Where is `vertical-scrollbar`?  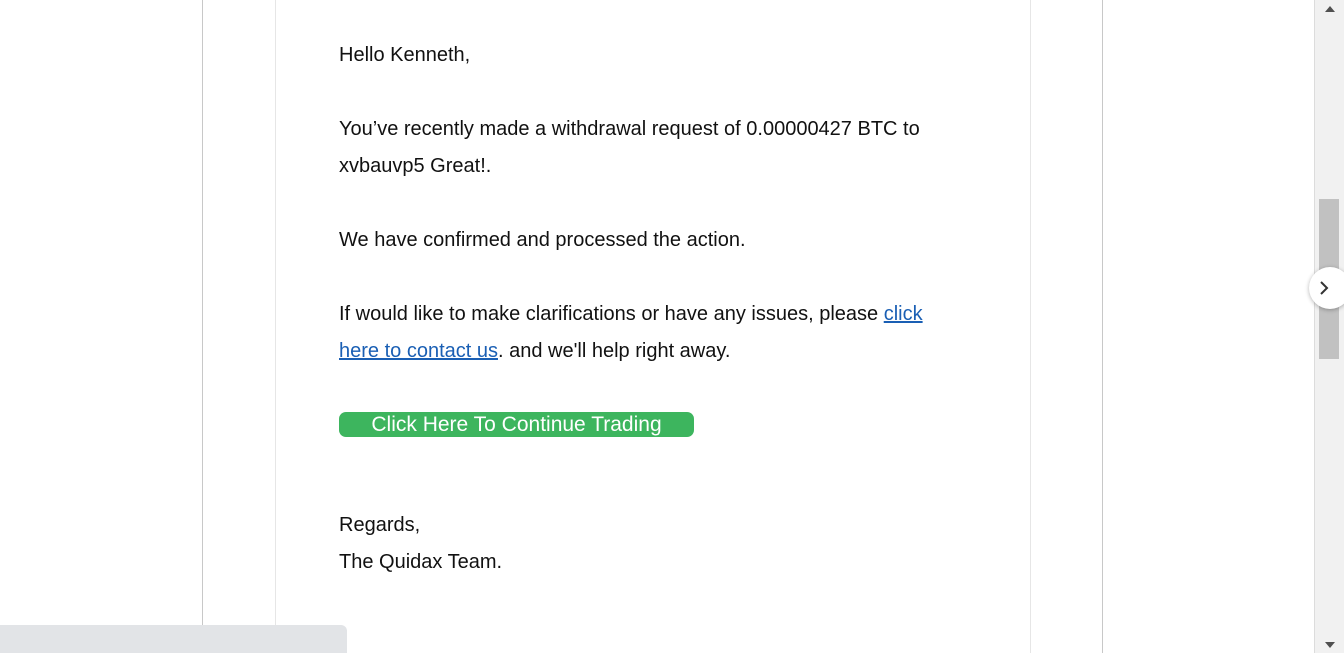 vertical-scrollbar is located at coordinates (1329, 326).